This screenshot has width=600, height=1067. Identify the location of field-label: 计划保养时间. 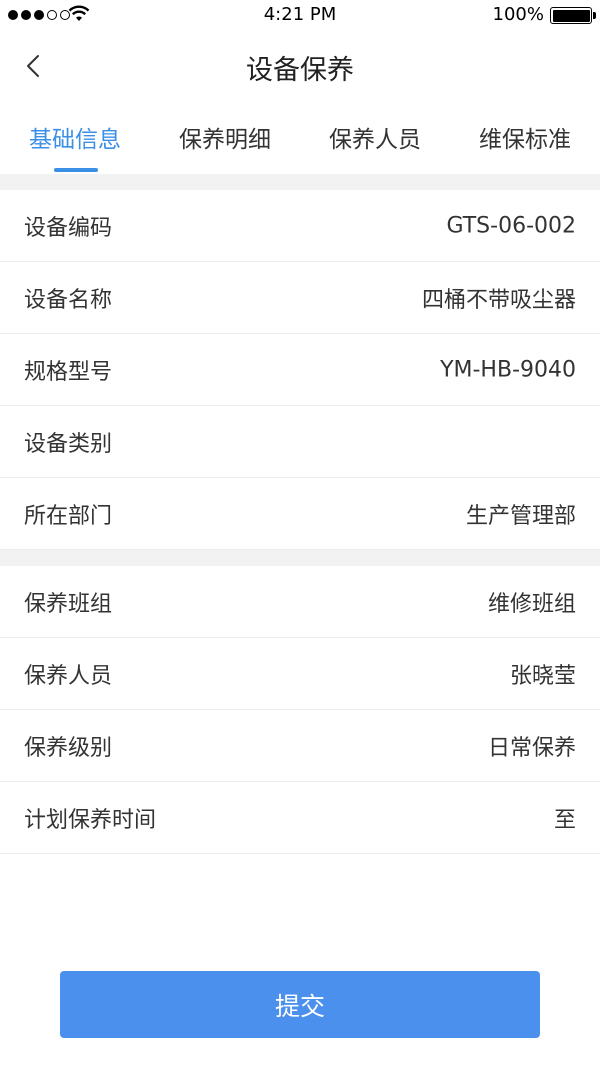
(90, 820).